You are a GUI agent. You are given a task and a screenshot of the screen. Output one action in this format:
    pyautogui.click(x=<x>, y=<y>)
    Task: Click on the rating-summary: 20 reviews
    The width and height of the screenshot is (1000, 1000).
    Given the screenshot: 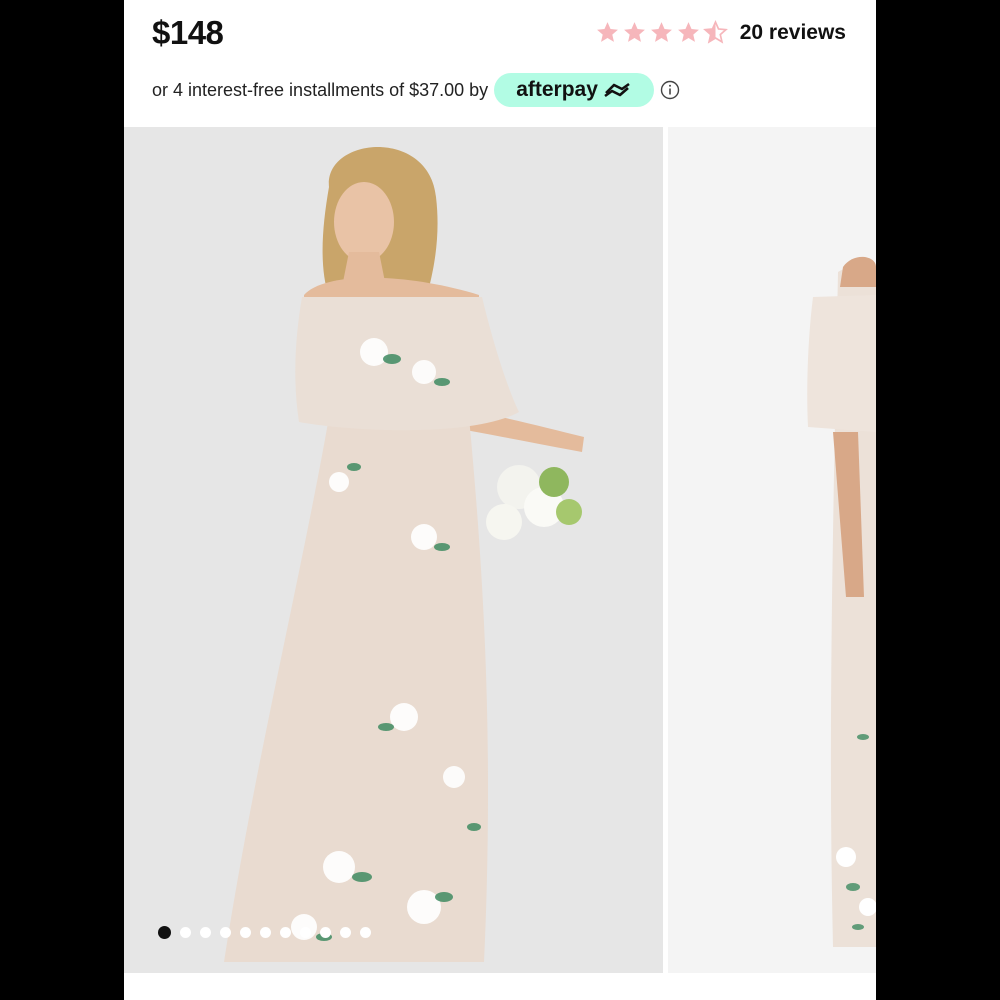 What is the action you would take?
    pyautogui.click(x=720, y=32)
    